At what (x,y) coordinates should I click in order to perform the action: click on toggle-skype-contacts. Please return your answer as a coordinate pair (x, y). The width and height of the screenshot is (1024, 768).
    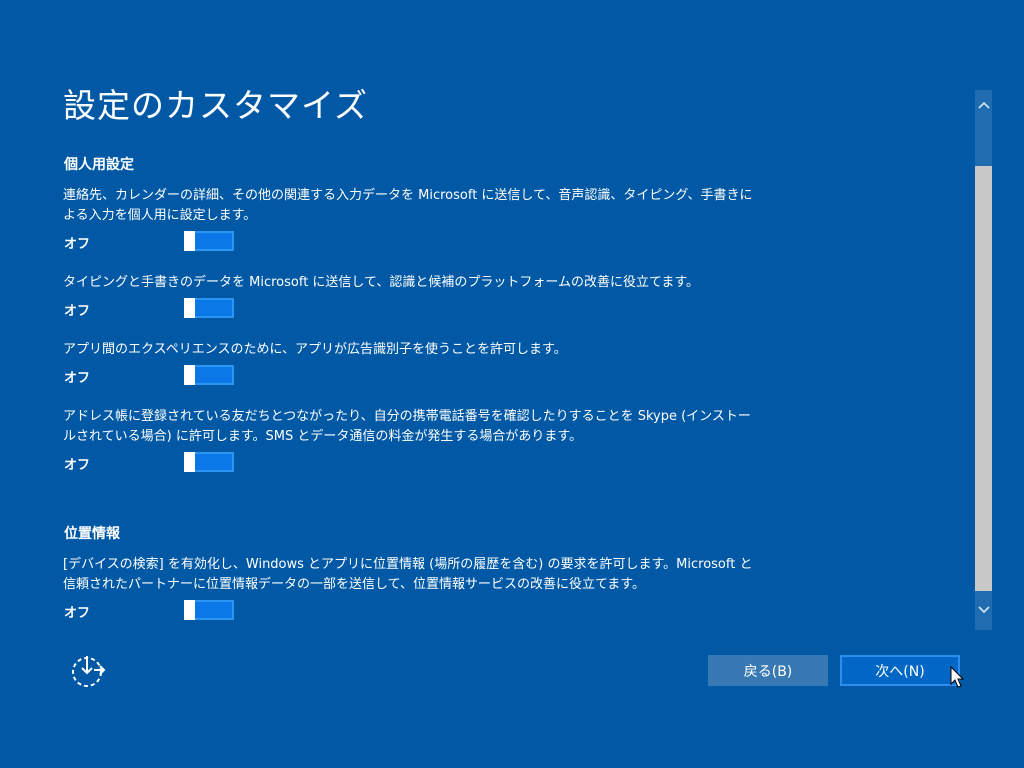
    Looking at the image, I should click on (209, 462).